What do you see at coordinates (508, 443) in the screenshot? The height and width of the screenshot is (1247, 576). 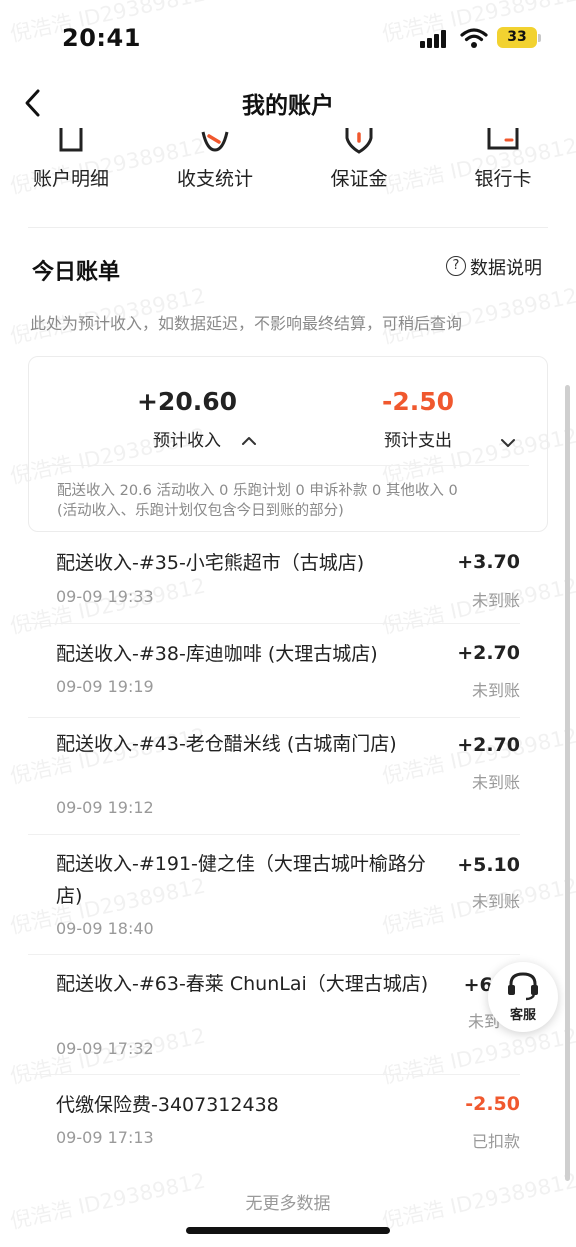 I see `chevron-down-icon` at bounding box center [508, 443].